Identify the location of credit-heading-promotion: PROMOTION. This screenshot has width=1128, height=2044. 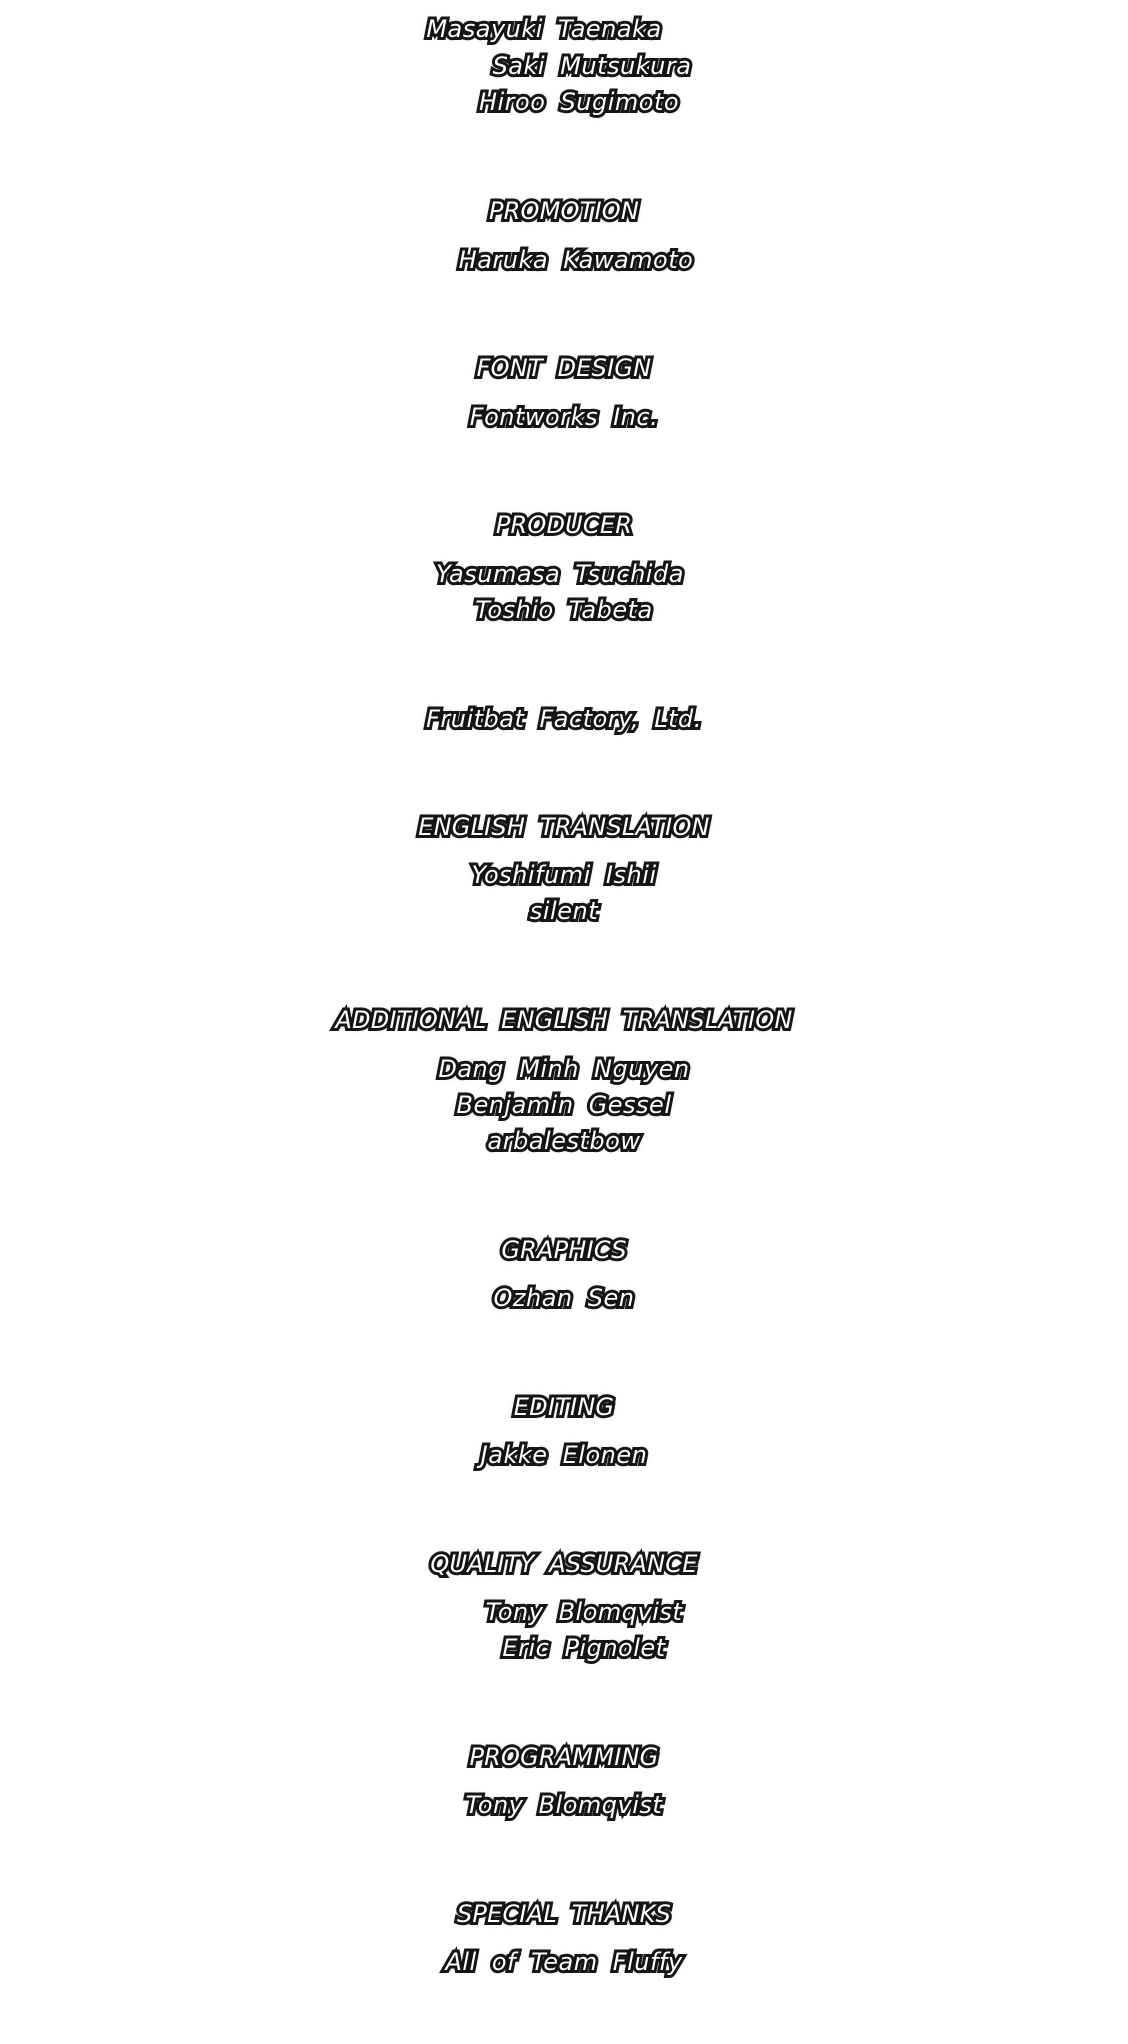
(564, 211).